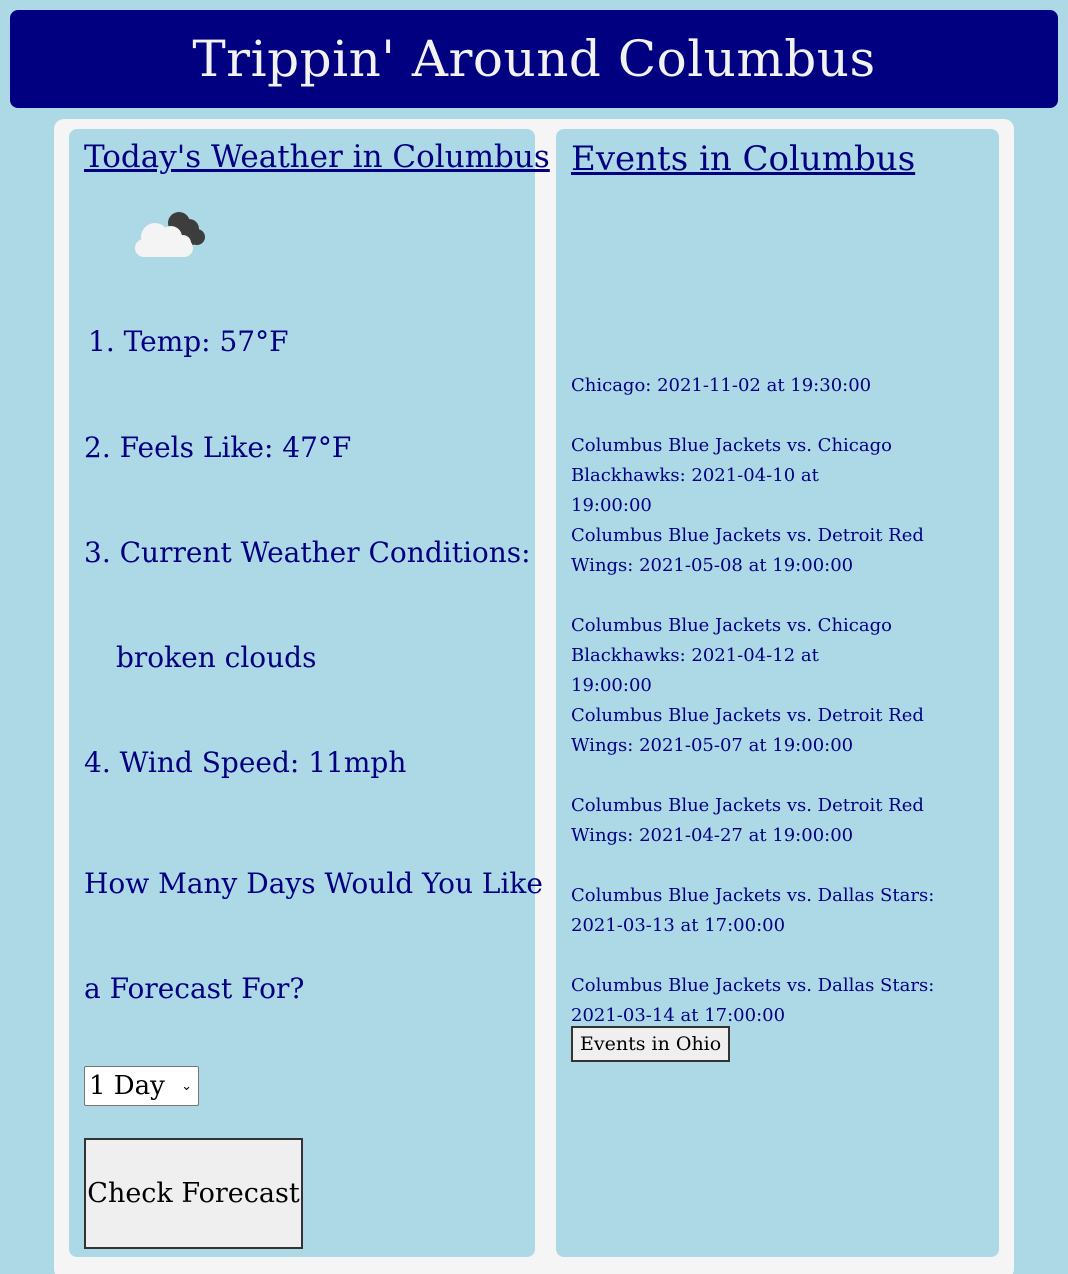  Describe the element at coordinates (127, 1086) in the screenshot. I see `forecast-days-value: 1 Day` at that location.